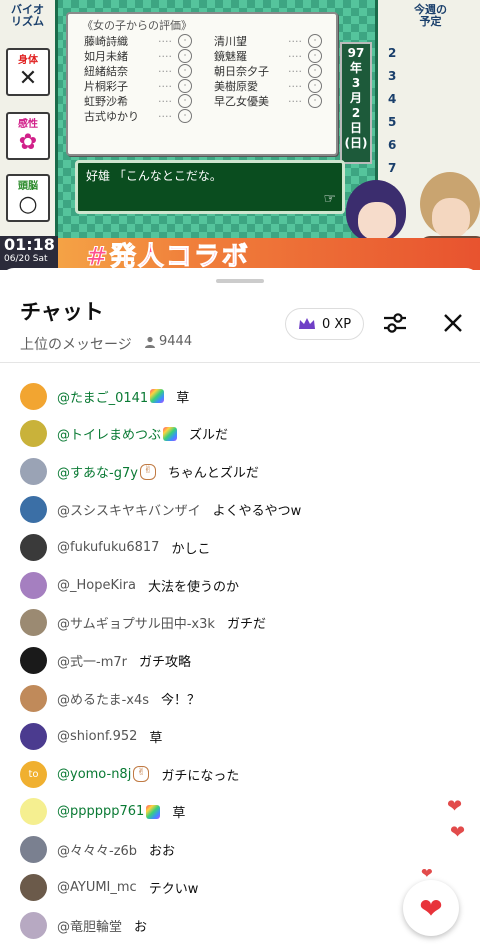  Describe the element at coordinates (62, 312) in the screenshot. I see `chat-title: チャット` at that location.